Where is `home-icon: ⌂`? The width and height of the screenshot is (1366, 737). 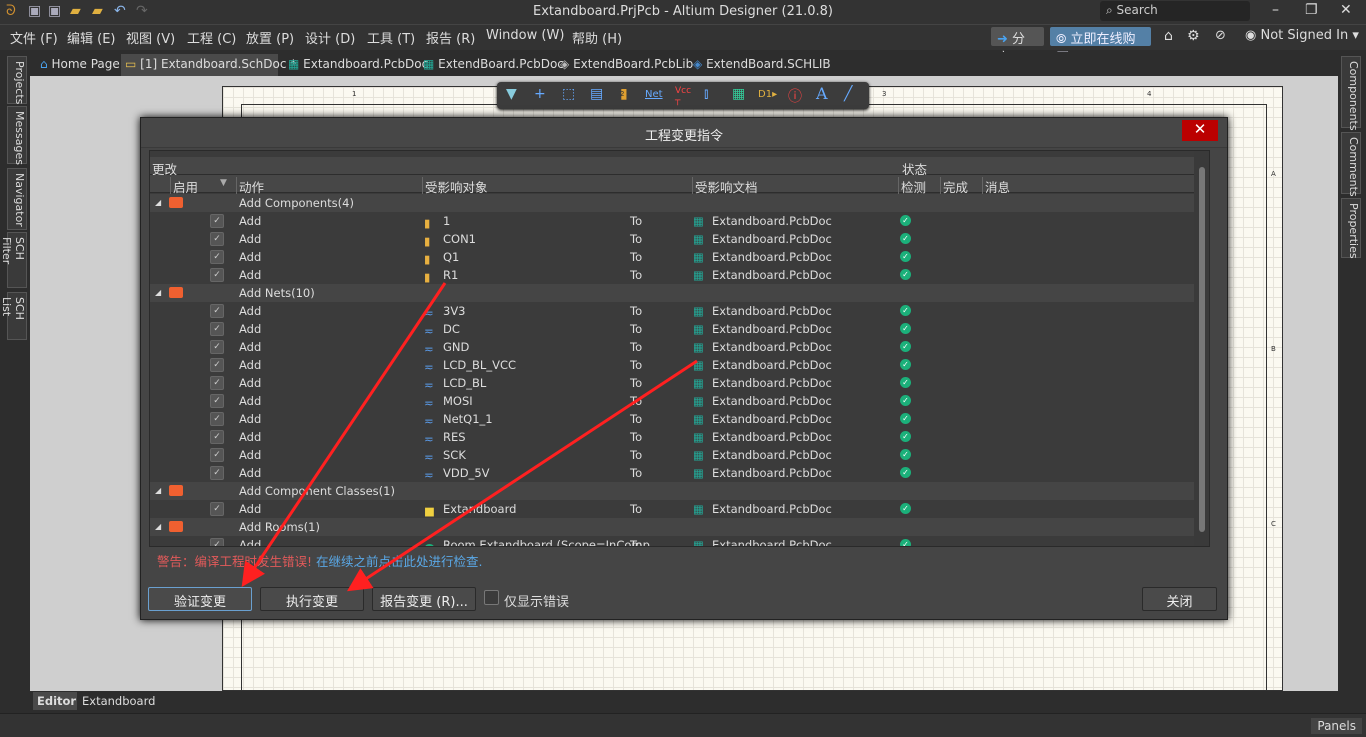 home-icon: ⌂ is located at coordinates (1168, 36).